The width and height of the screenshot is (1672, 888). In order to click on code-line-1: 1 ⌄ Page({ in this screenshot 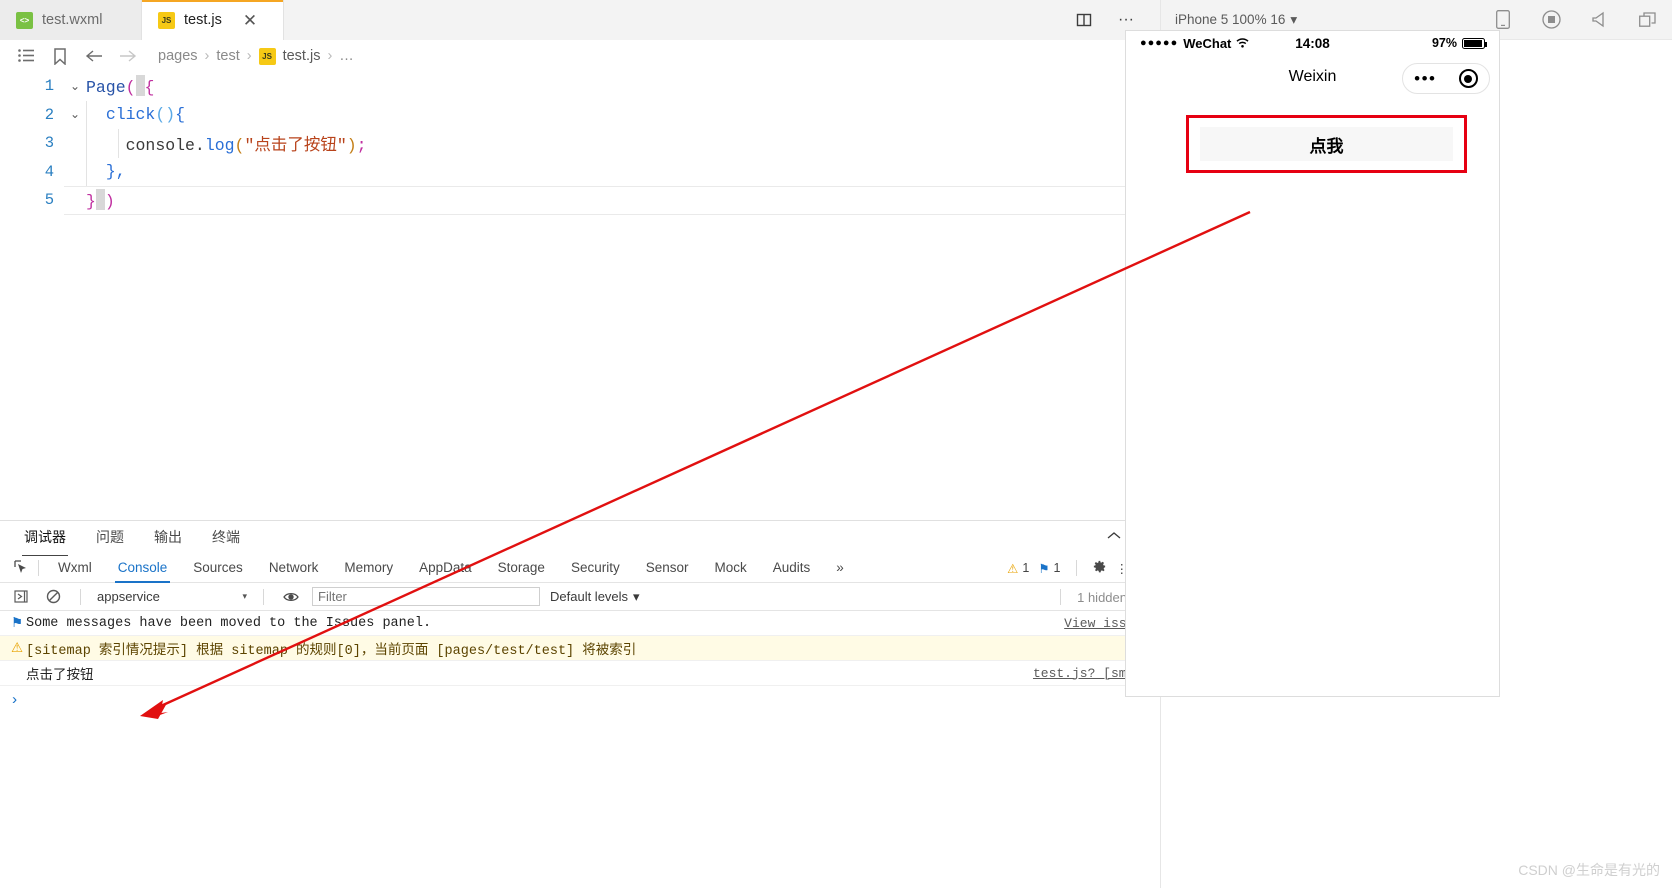, I will do `click(580, 86)`.